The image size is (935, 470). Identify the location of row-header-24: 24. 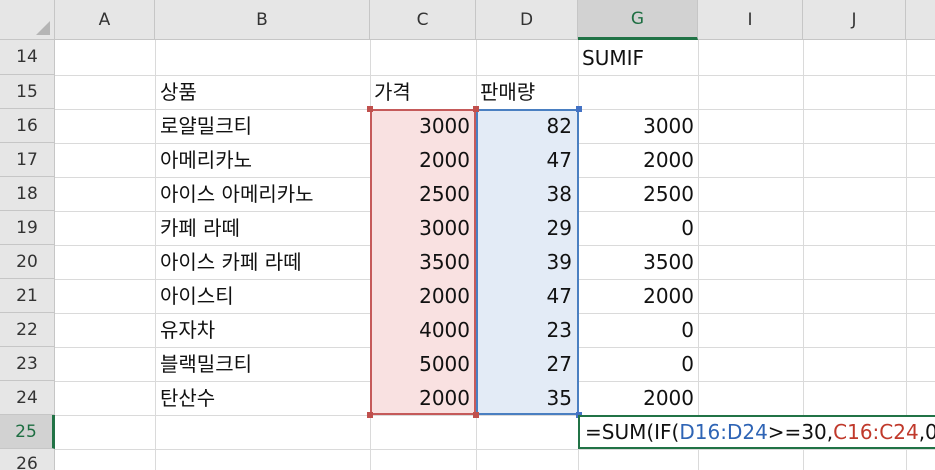
(27, 398).